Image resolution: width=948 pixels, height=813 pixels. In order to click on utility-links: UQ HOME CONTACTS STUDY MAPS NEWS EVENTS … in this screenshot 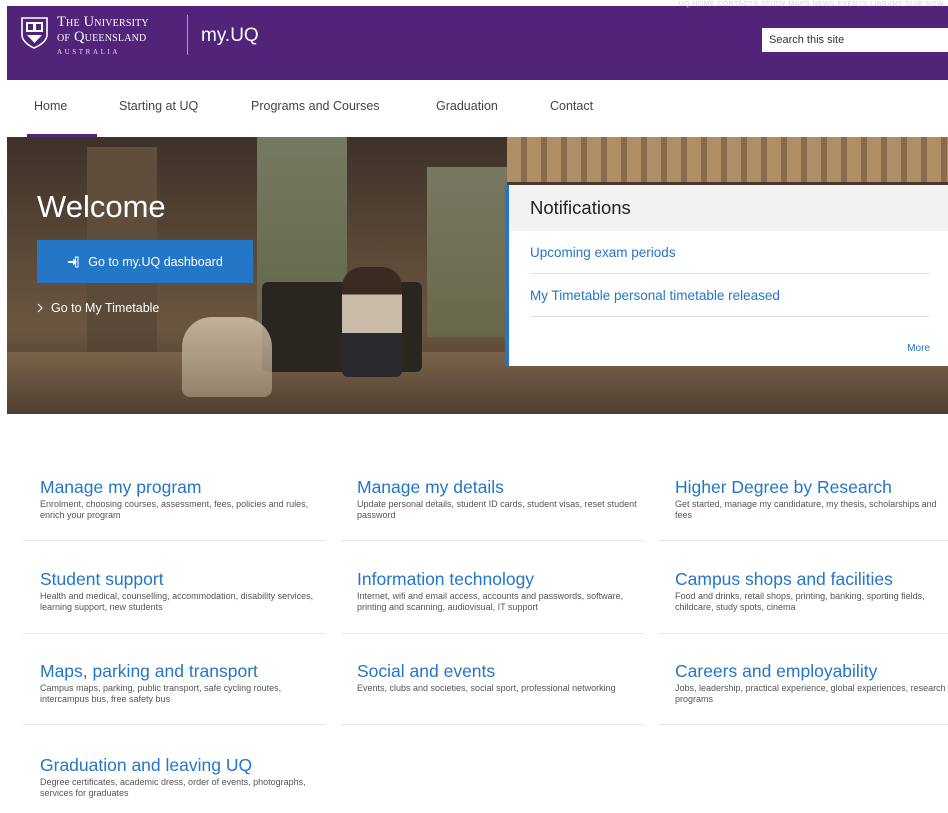, I will do `click(811, 5)`.